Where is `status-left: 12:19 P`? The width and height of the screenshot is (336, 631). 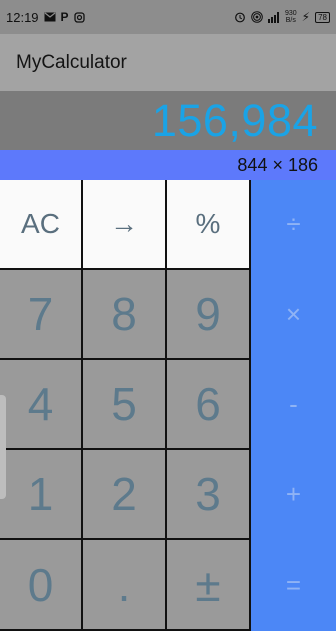 status-left: 12:19 P is located at coordinates (45, 17).